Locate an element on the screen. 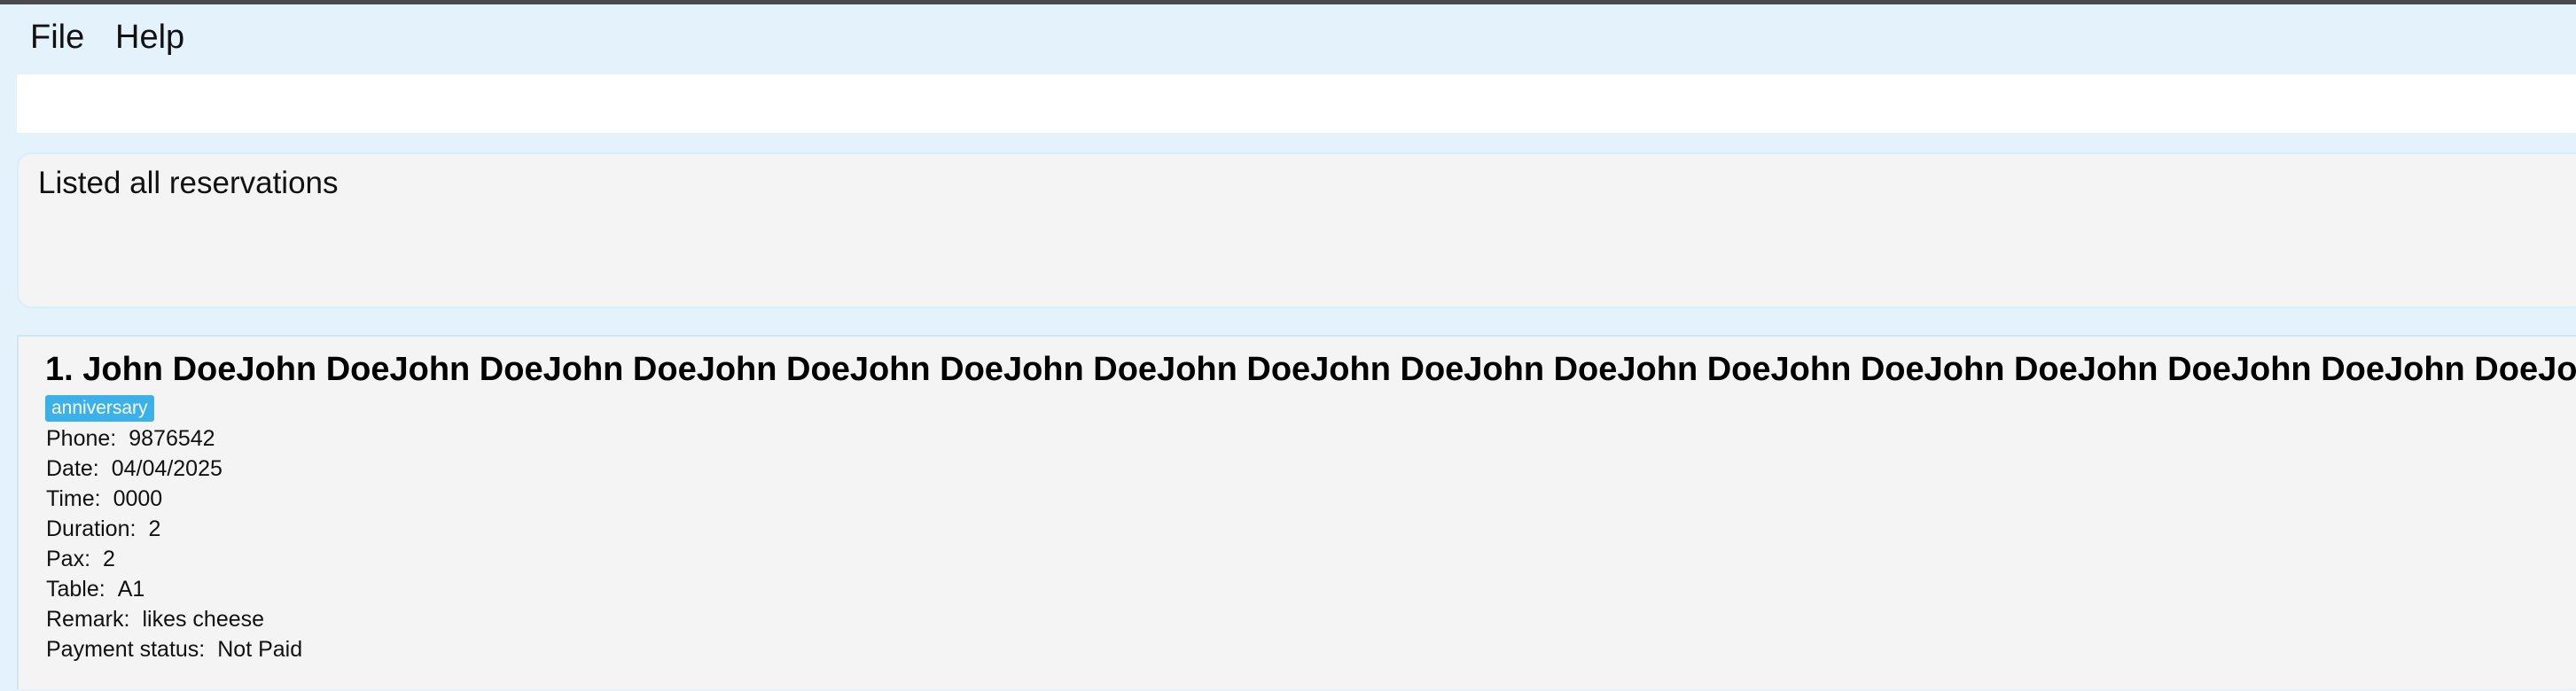  field-label: Duration: is located at coordinates (91, 528).